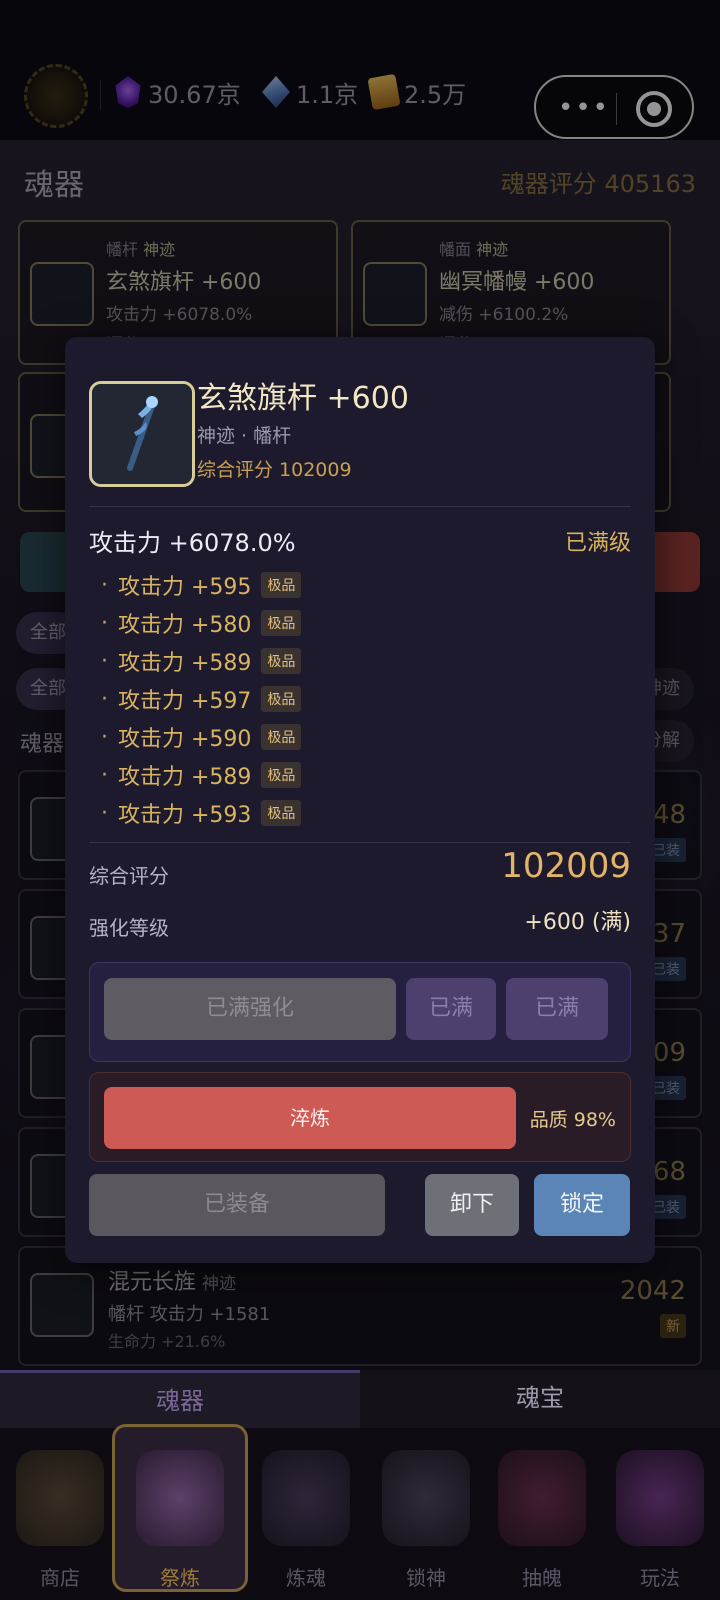 This screenshot has height=1600, width=720. I want to click on resource-crystal: 1.1京, so click(310, 92).